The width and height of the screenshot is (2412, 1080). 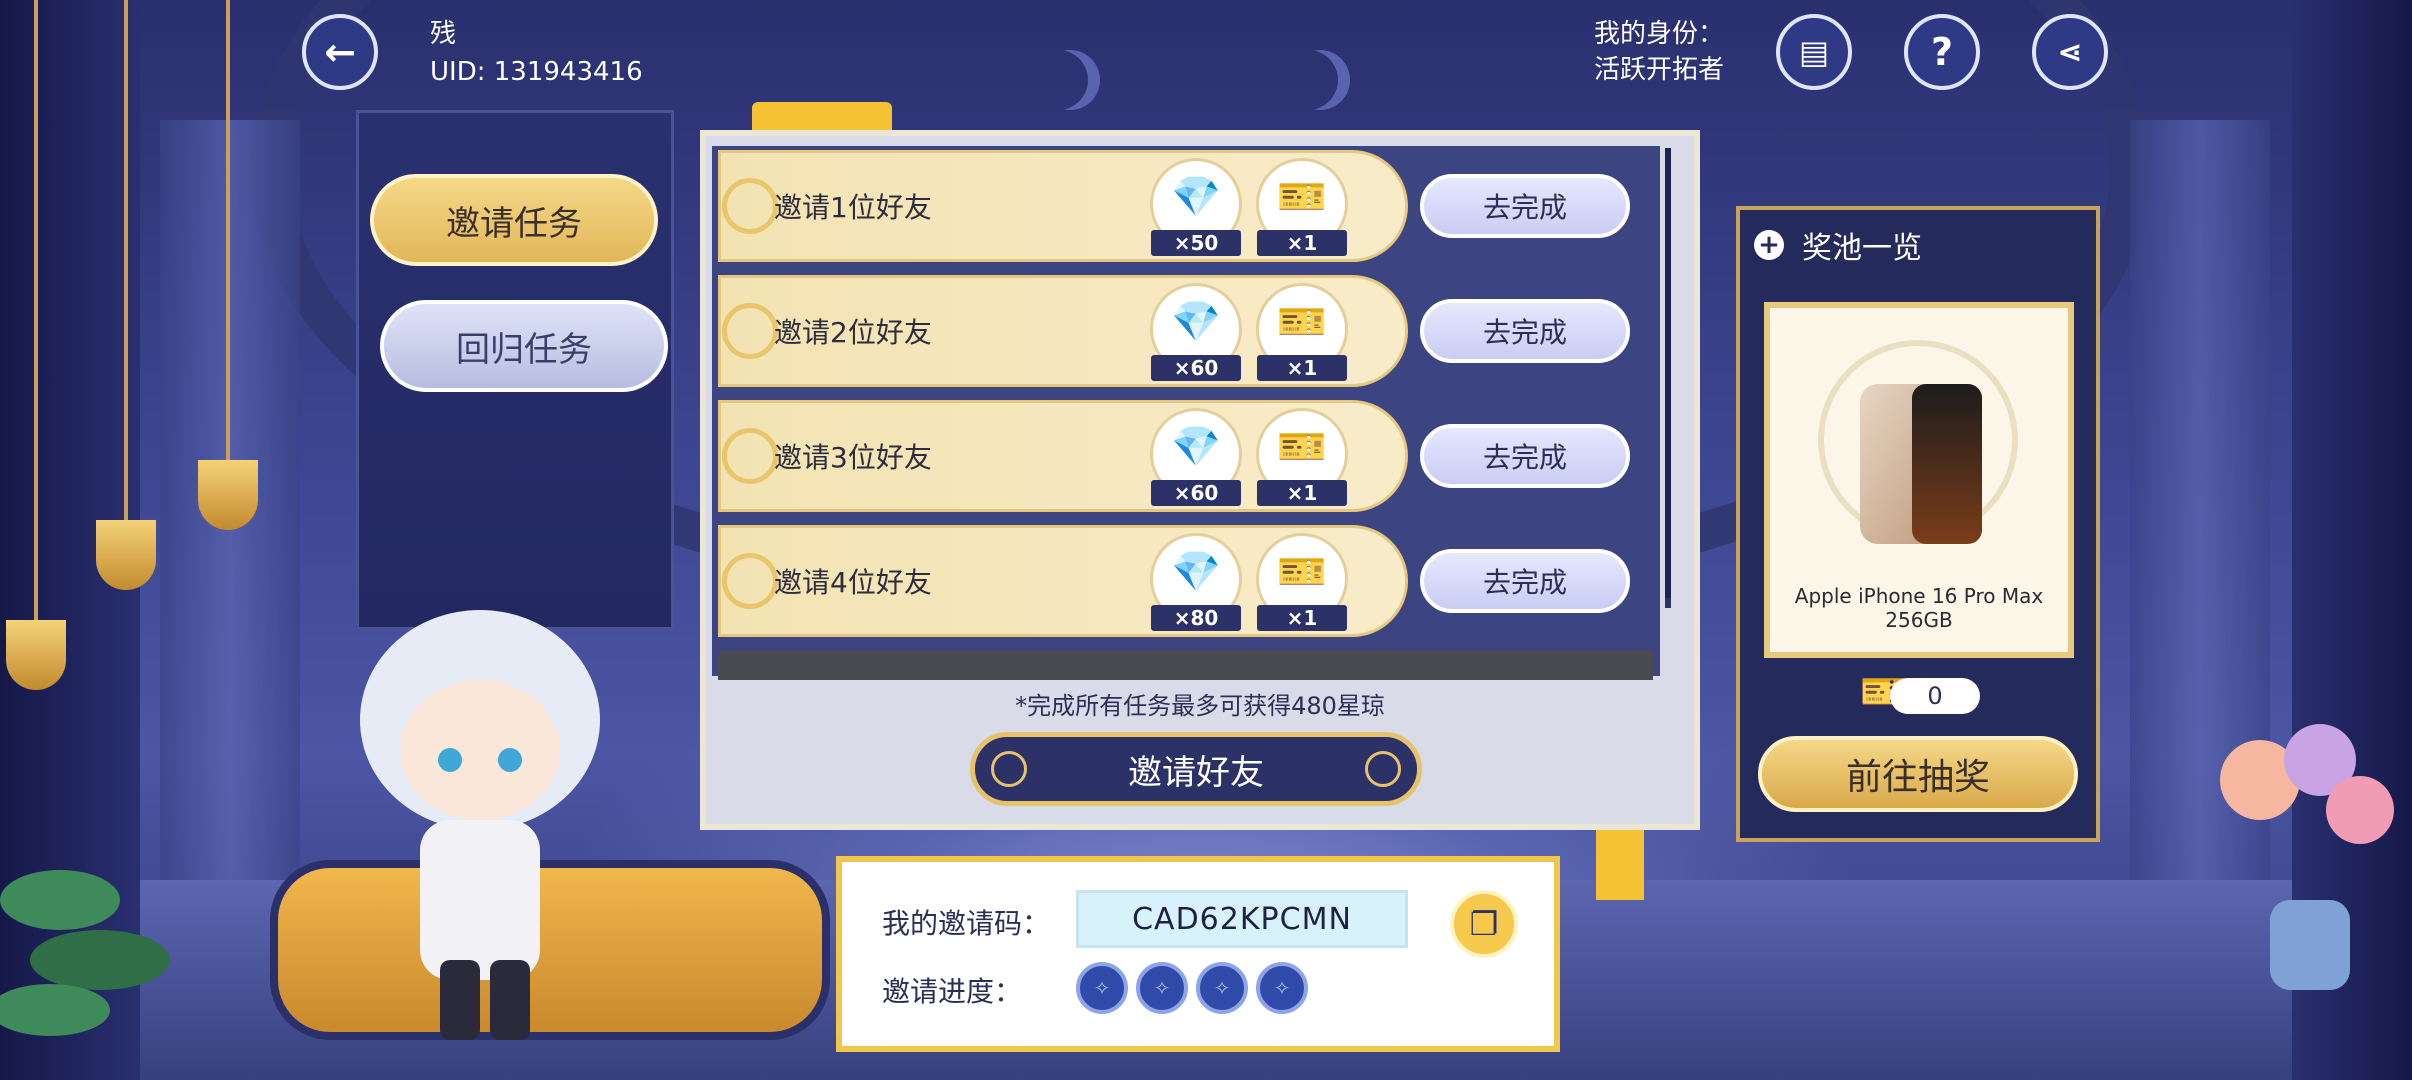 I want to click on invite-code-panel, so click(x=1198, y=954).